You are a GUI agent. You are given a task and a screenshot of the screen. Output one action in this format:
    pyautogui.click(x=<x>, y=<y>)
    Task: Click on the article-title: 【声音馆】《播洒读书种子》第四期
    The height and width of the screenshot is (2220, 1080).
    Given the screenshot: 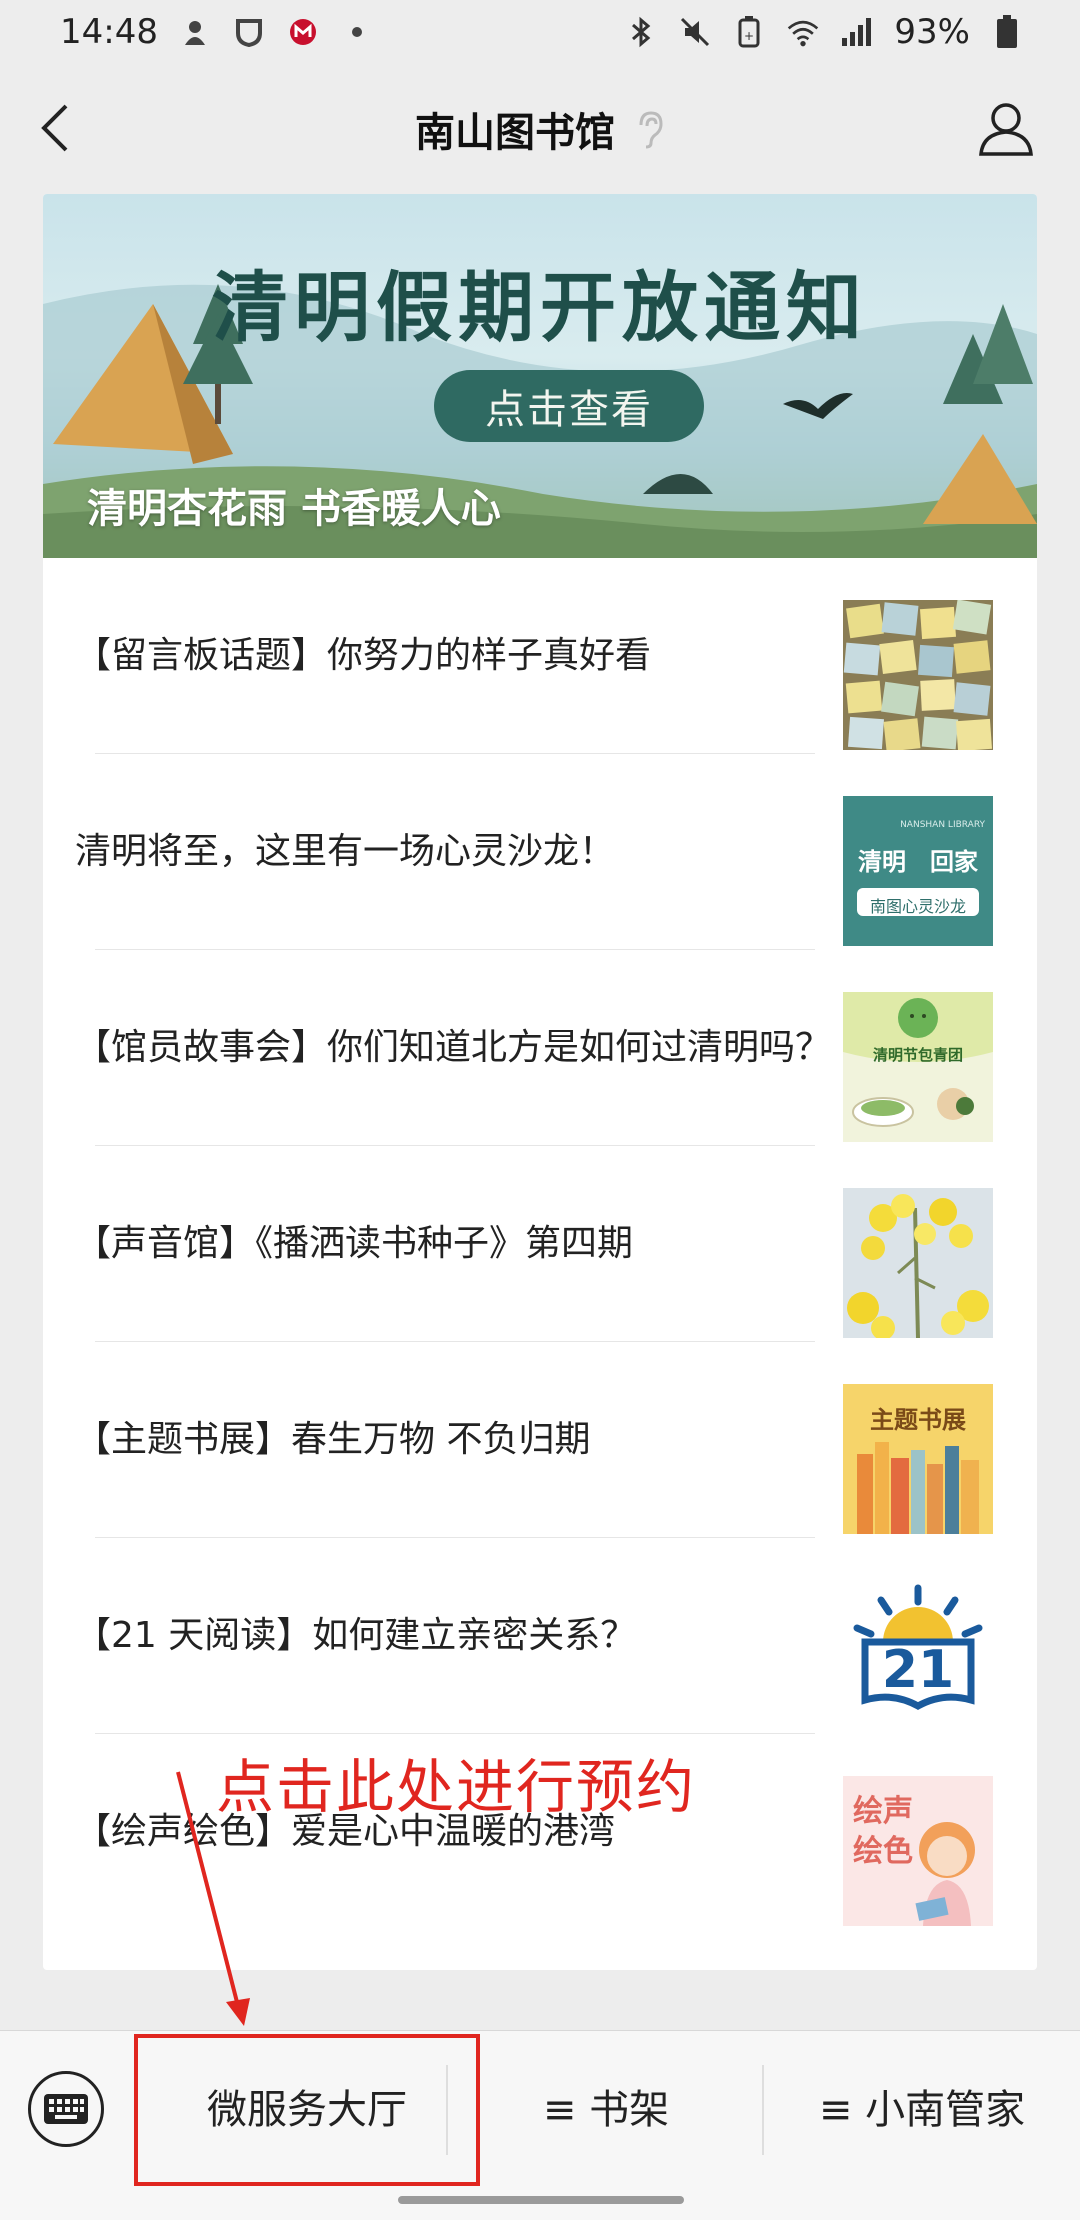 What is the action you would take?
    pyautogui.click(x=354, y=1243)
    